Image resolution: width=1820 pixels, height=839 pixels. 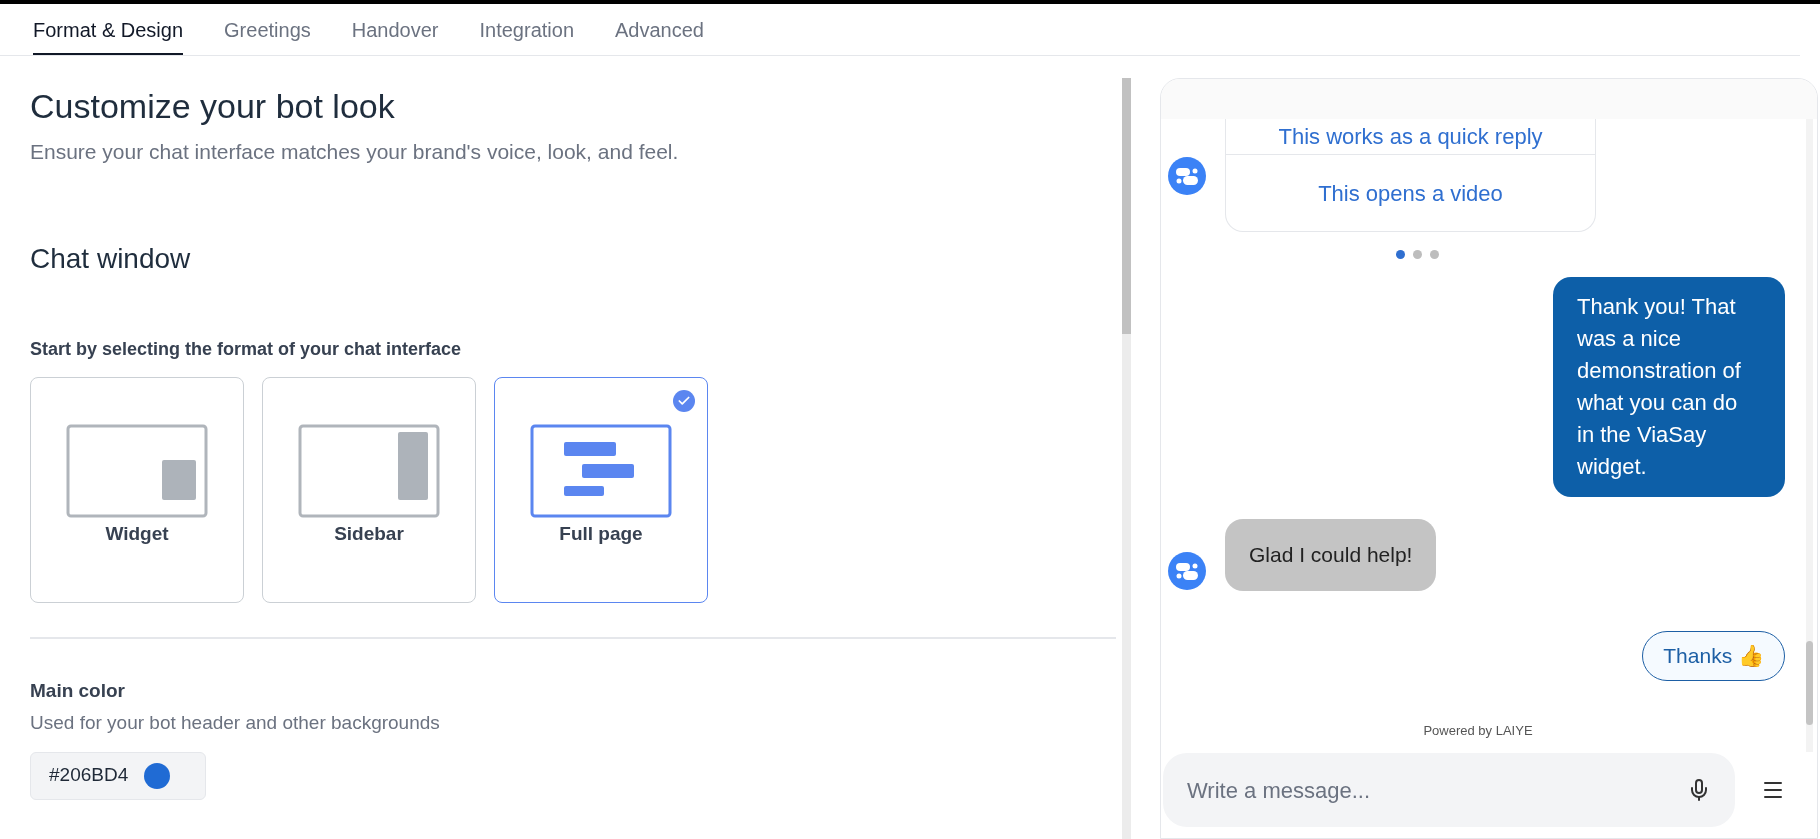 I want to click on tab: Advanced, so click(x=659, y=31).